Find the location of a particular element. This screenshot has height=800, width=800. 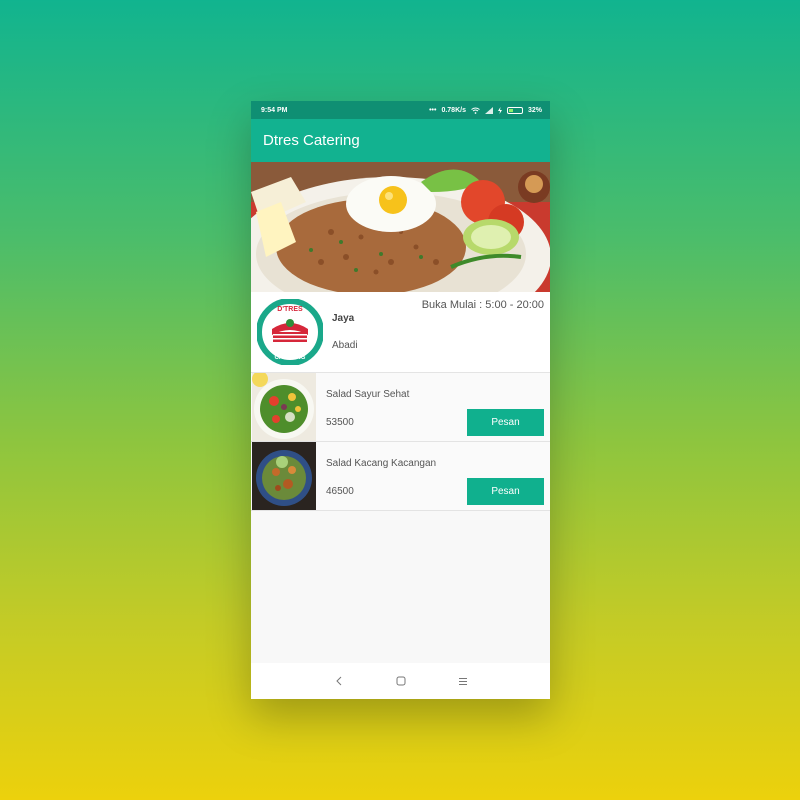

network-speed: 0.78K/s is located at coordinates (453, 110).